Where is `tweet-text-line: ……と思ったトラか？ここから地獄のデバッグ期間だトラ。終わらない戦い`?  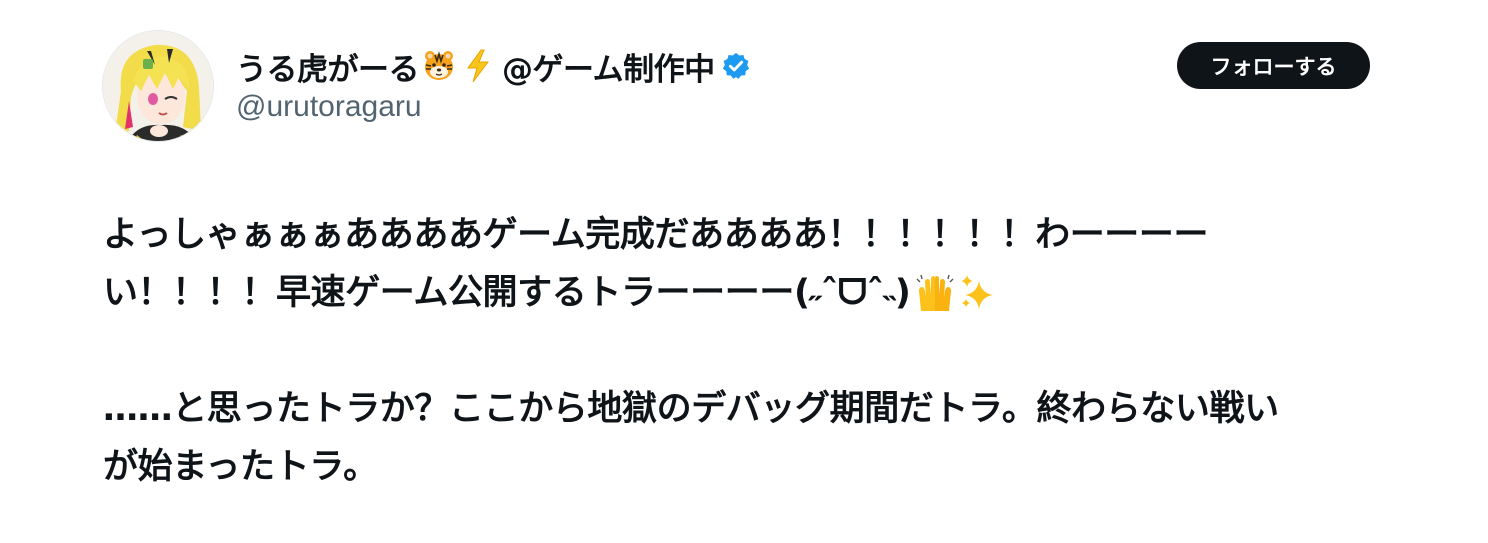
tweet-text-line: ……と思ったトラか？ここから地獄のデバッグ期間だトラ。終わらない戦い is located at coordinates (743, 409).